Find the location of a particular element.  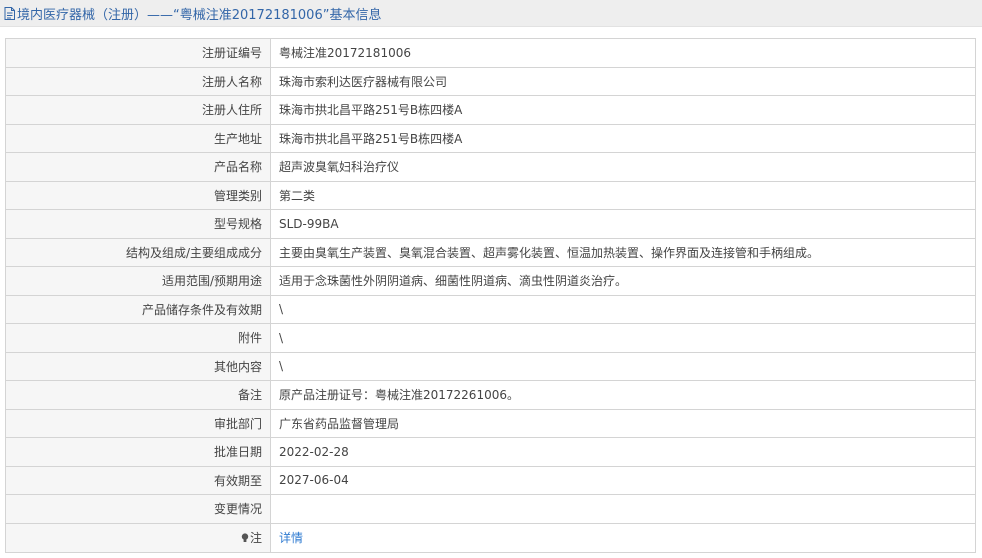

table-row: 注册人住所 珠海市拱北昌平路251号B栋四楼A is located at coordinates (490, 110).